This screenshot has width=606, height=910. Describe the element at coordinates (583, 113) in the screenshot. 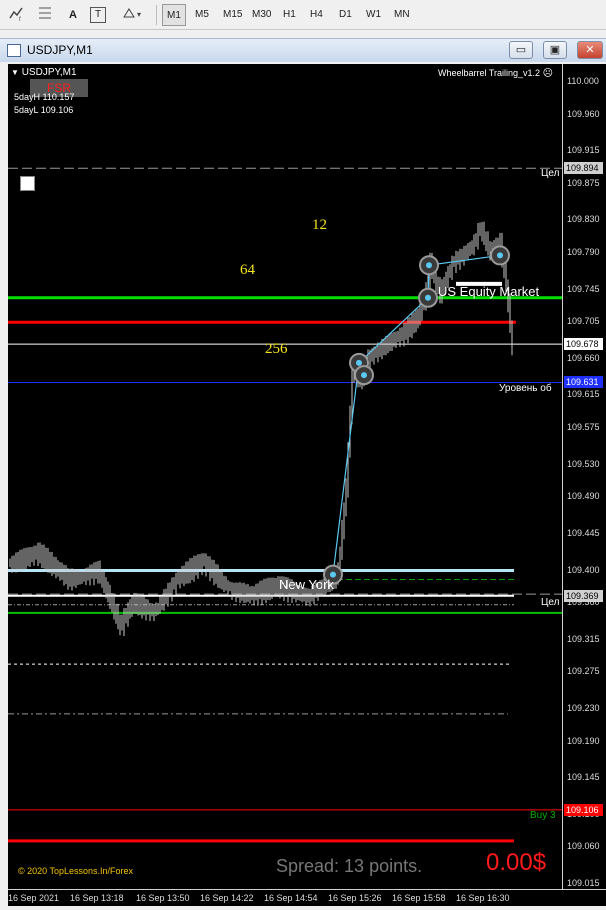

I see `price-tick-label: 109.960` at that location.